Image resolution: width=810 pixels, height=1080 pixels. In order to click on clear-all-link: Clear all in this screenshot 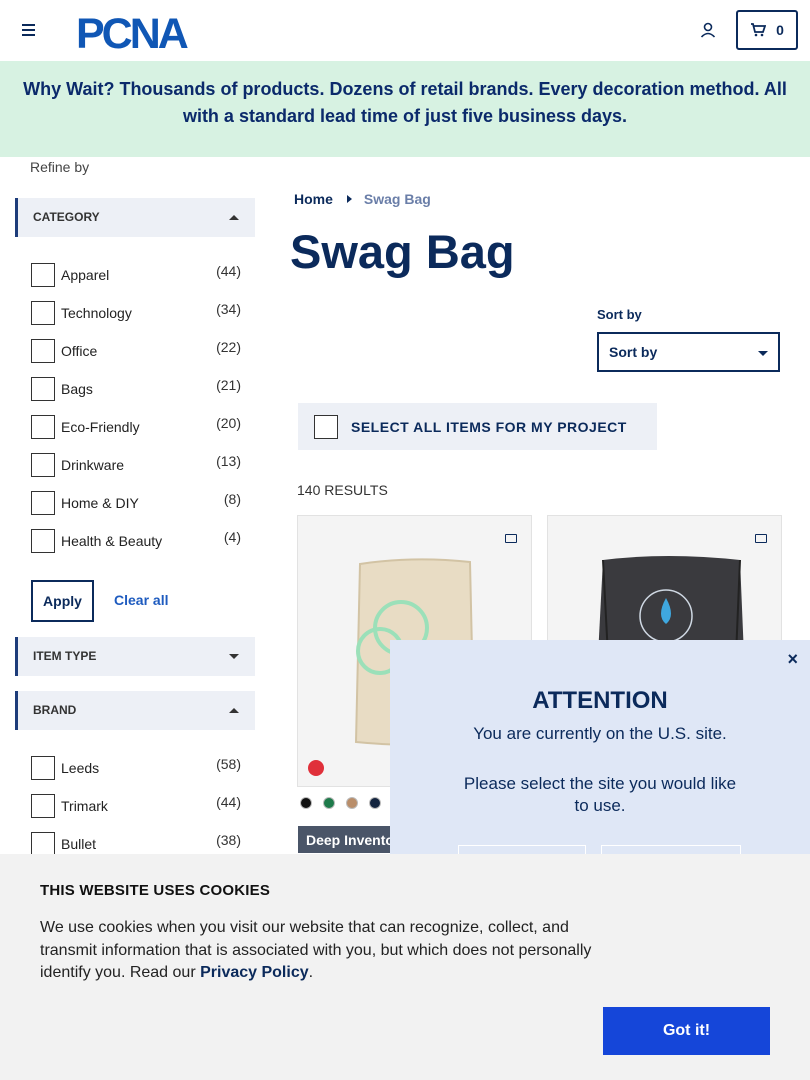, I will do `click(141, 600)`.